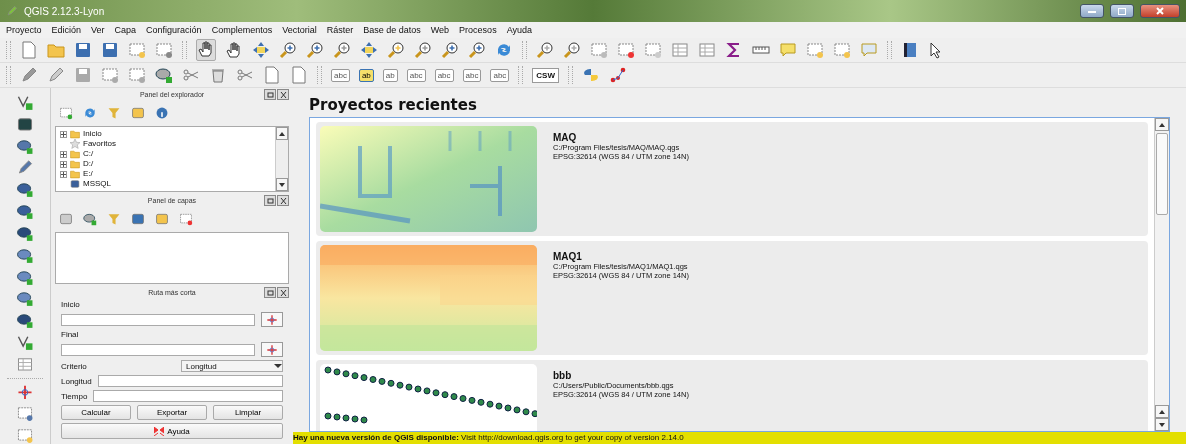  I want to click on update-message: Hay una nueva versión de QGIS disponible: Visit http://download.qgis.org to get your copy of version 2.14.0, so click(739, 438).